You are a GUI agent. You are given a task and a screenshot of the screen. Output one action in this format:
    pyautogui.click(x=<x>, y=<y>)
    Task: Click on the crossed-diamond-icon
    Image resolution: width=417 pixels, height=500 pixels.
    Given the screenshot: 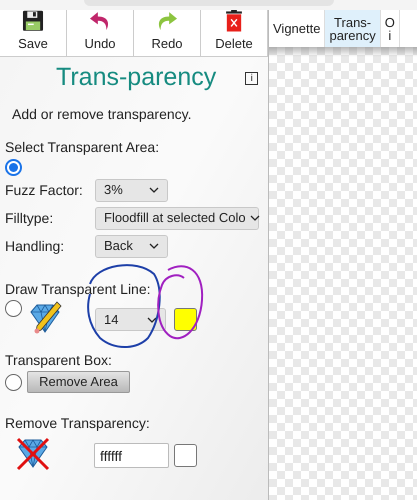 What is the action you would take?
    pyautogui.click(x=33, y=453)
    